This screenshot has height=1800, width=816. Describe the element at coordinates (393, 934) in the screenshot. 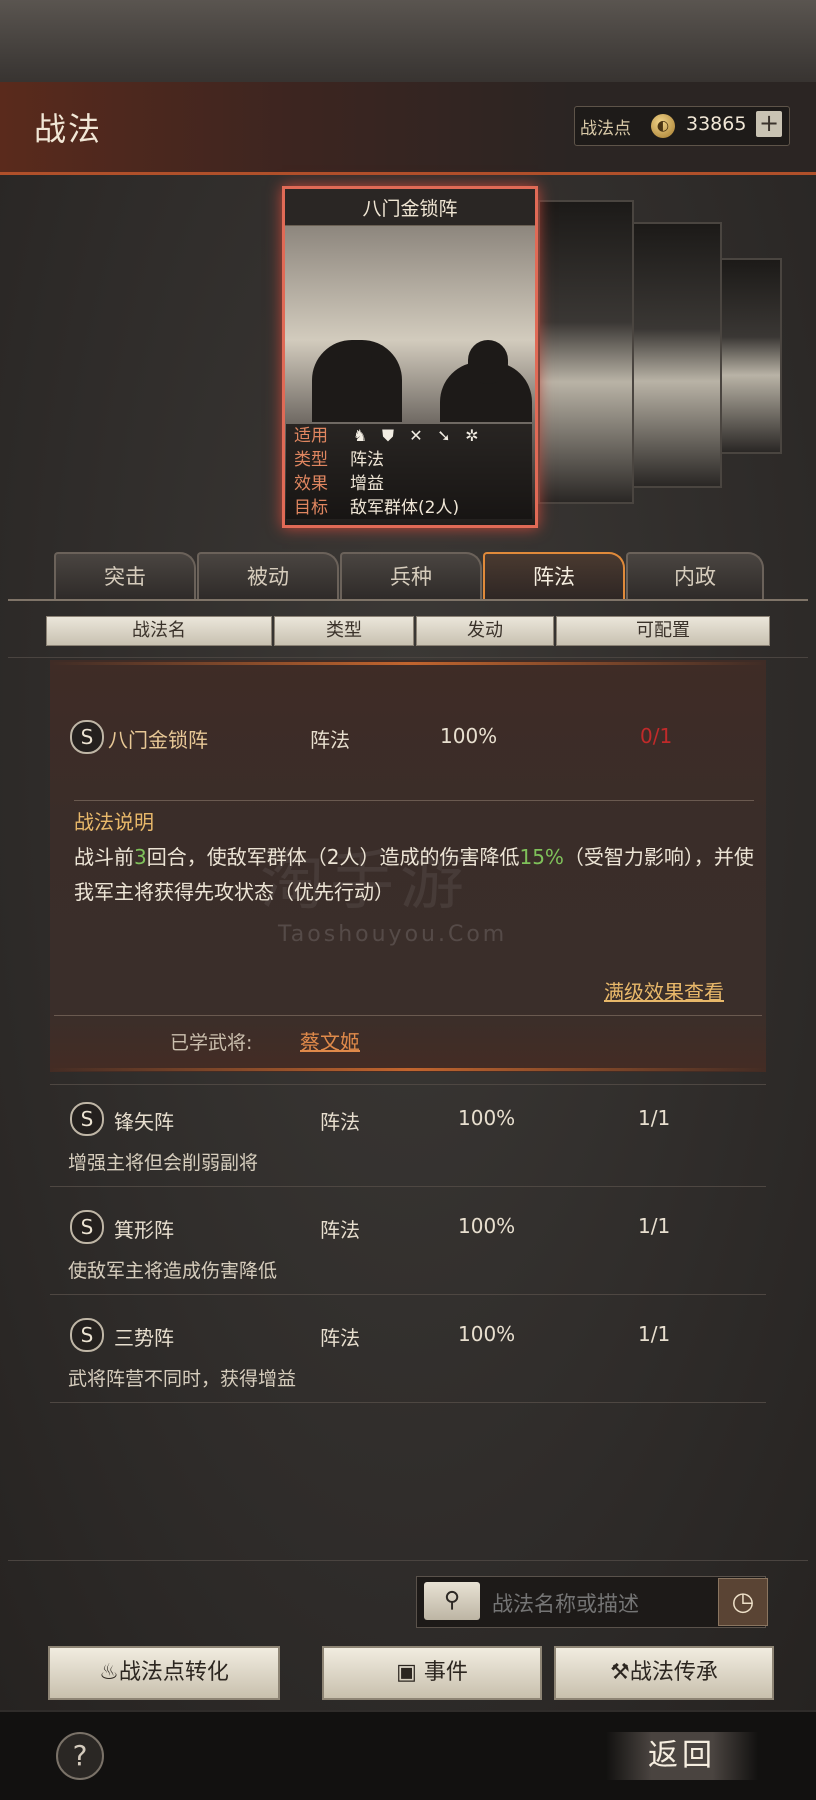

I see `watermark-subtext: Taoshouyou.Com` at that location.